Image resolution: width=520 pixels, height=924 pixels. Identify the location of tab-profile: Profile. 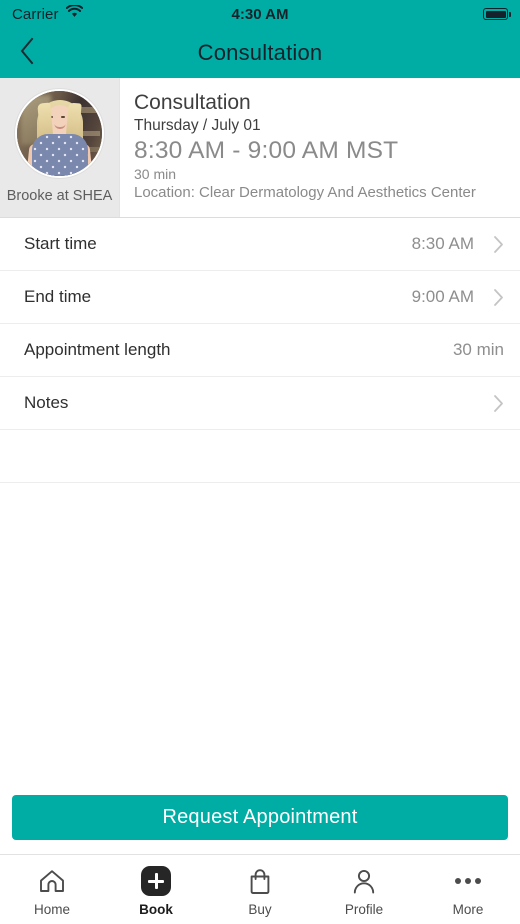
(364, 892).